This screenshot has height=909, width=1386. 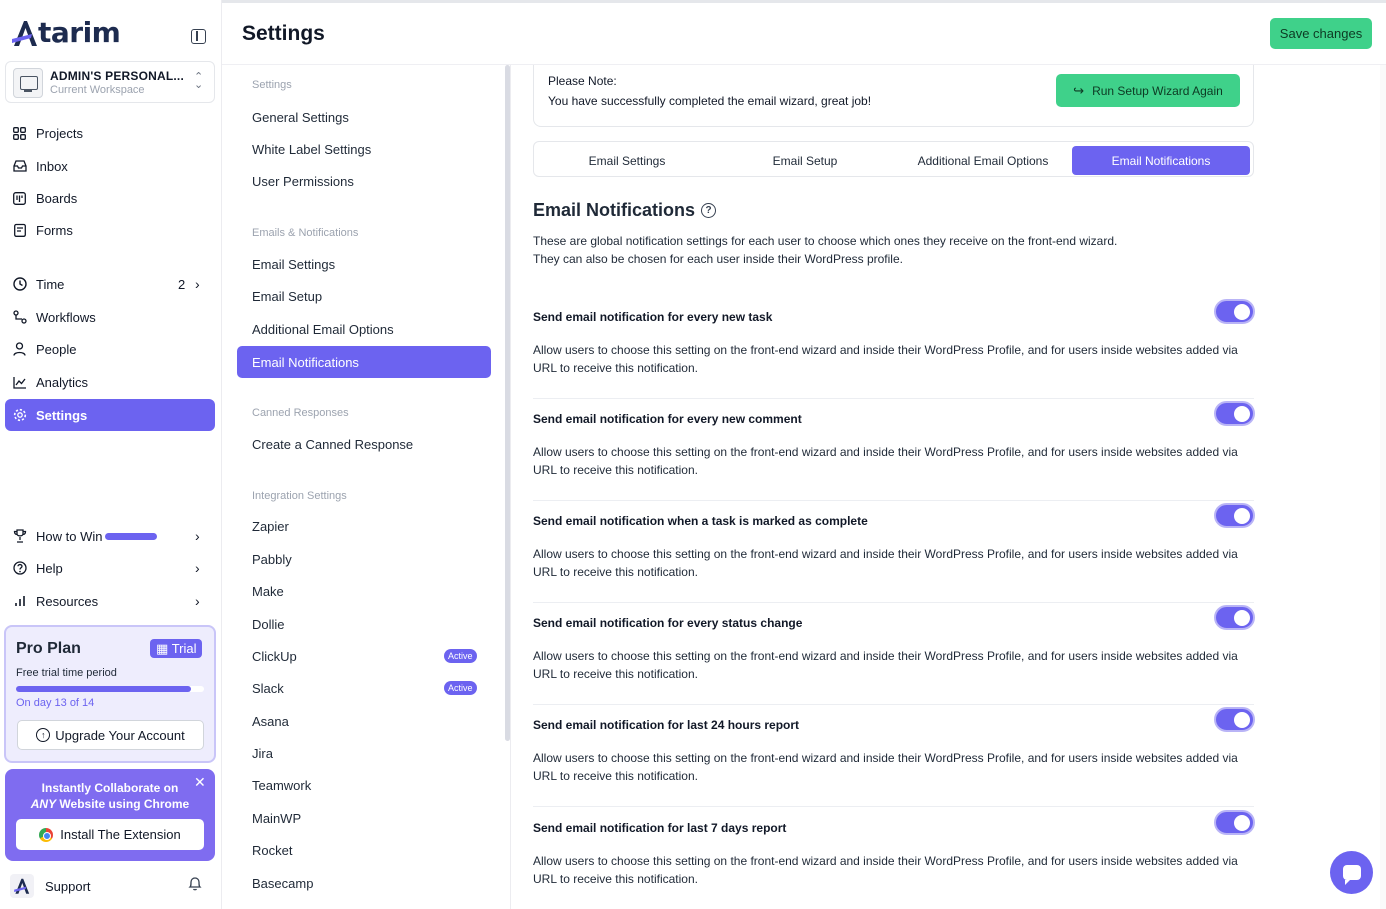 What do you see at coordinates (110, 886) in the screenshot?
I see `support-link: Support` at bounding box center [110, 886].